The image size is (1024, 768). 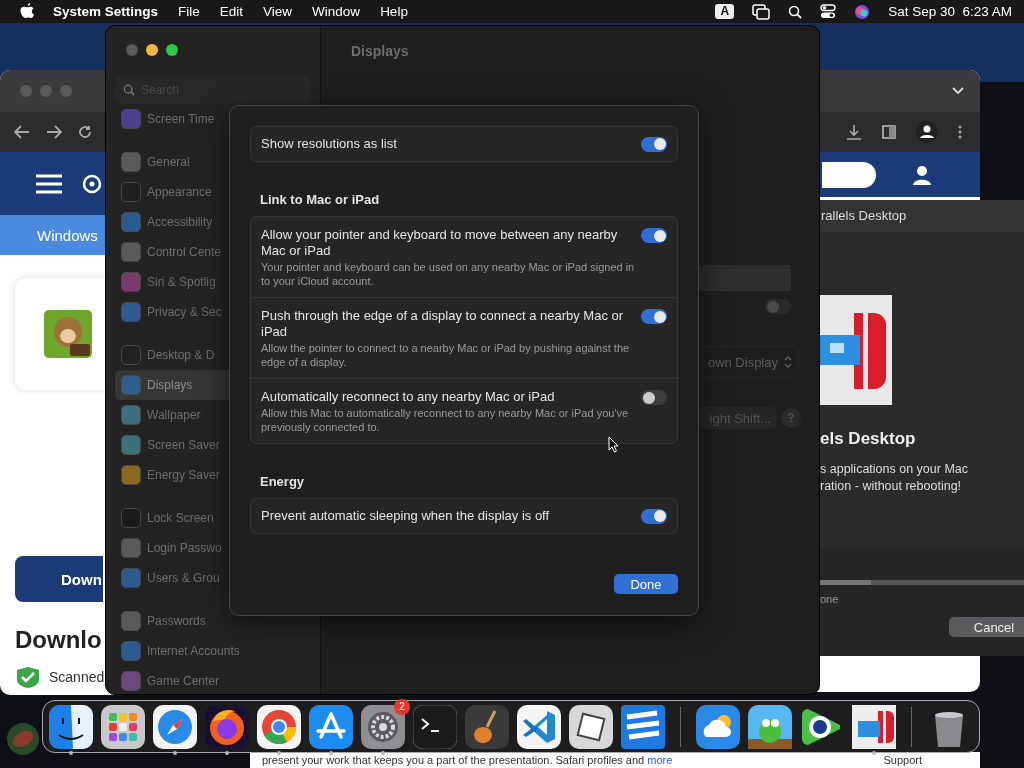 I want to click on flame-globe-icon, so click(x=227, y=726).